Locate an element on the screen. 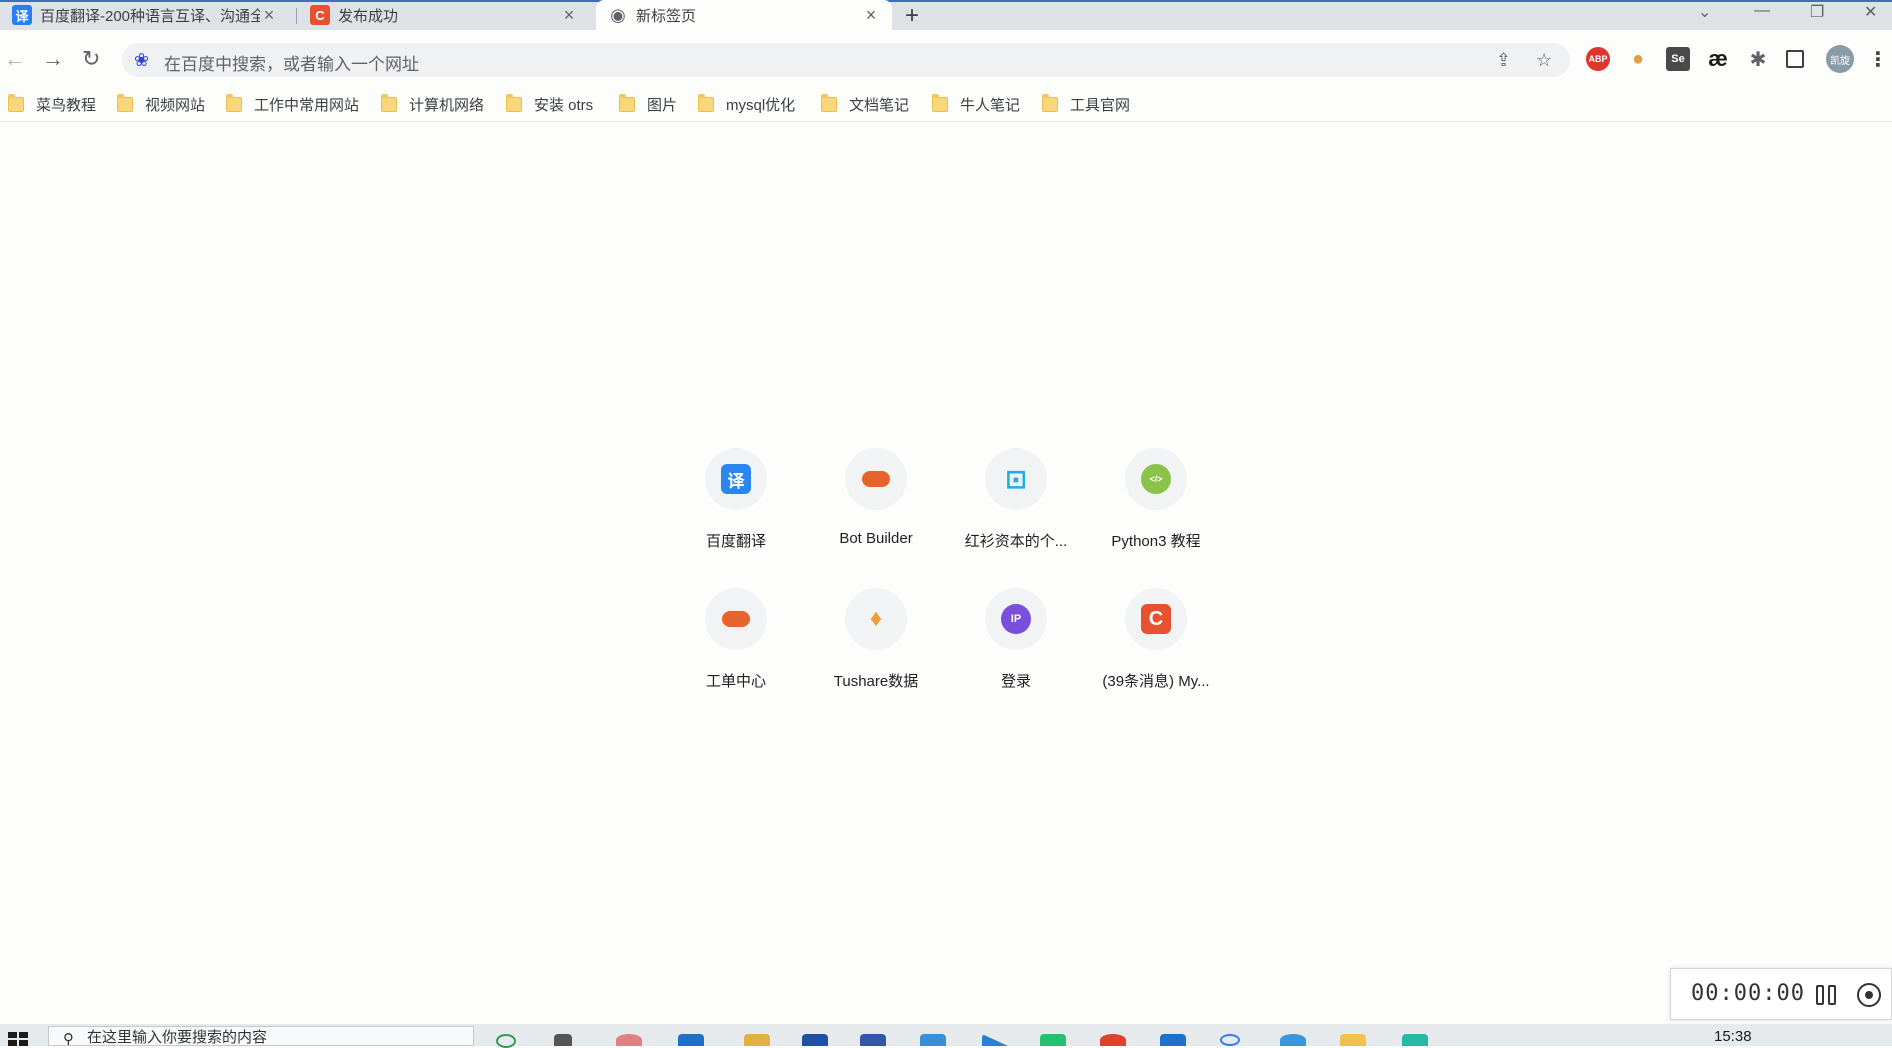 This screenshot has width=1892, height=1048. bookmark-folder: 计算机网络 is located at coordinates (432, 104).